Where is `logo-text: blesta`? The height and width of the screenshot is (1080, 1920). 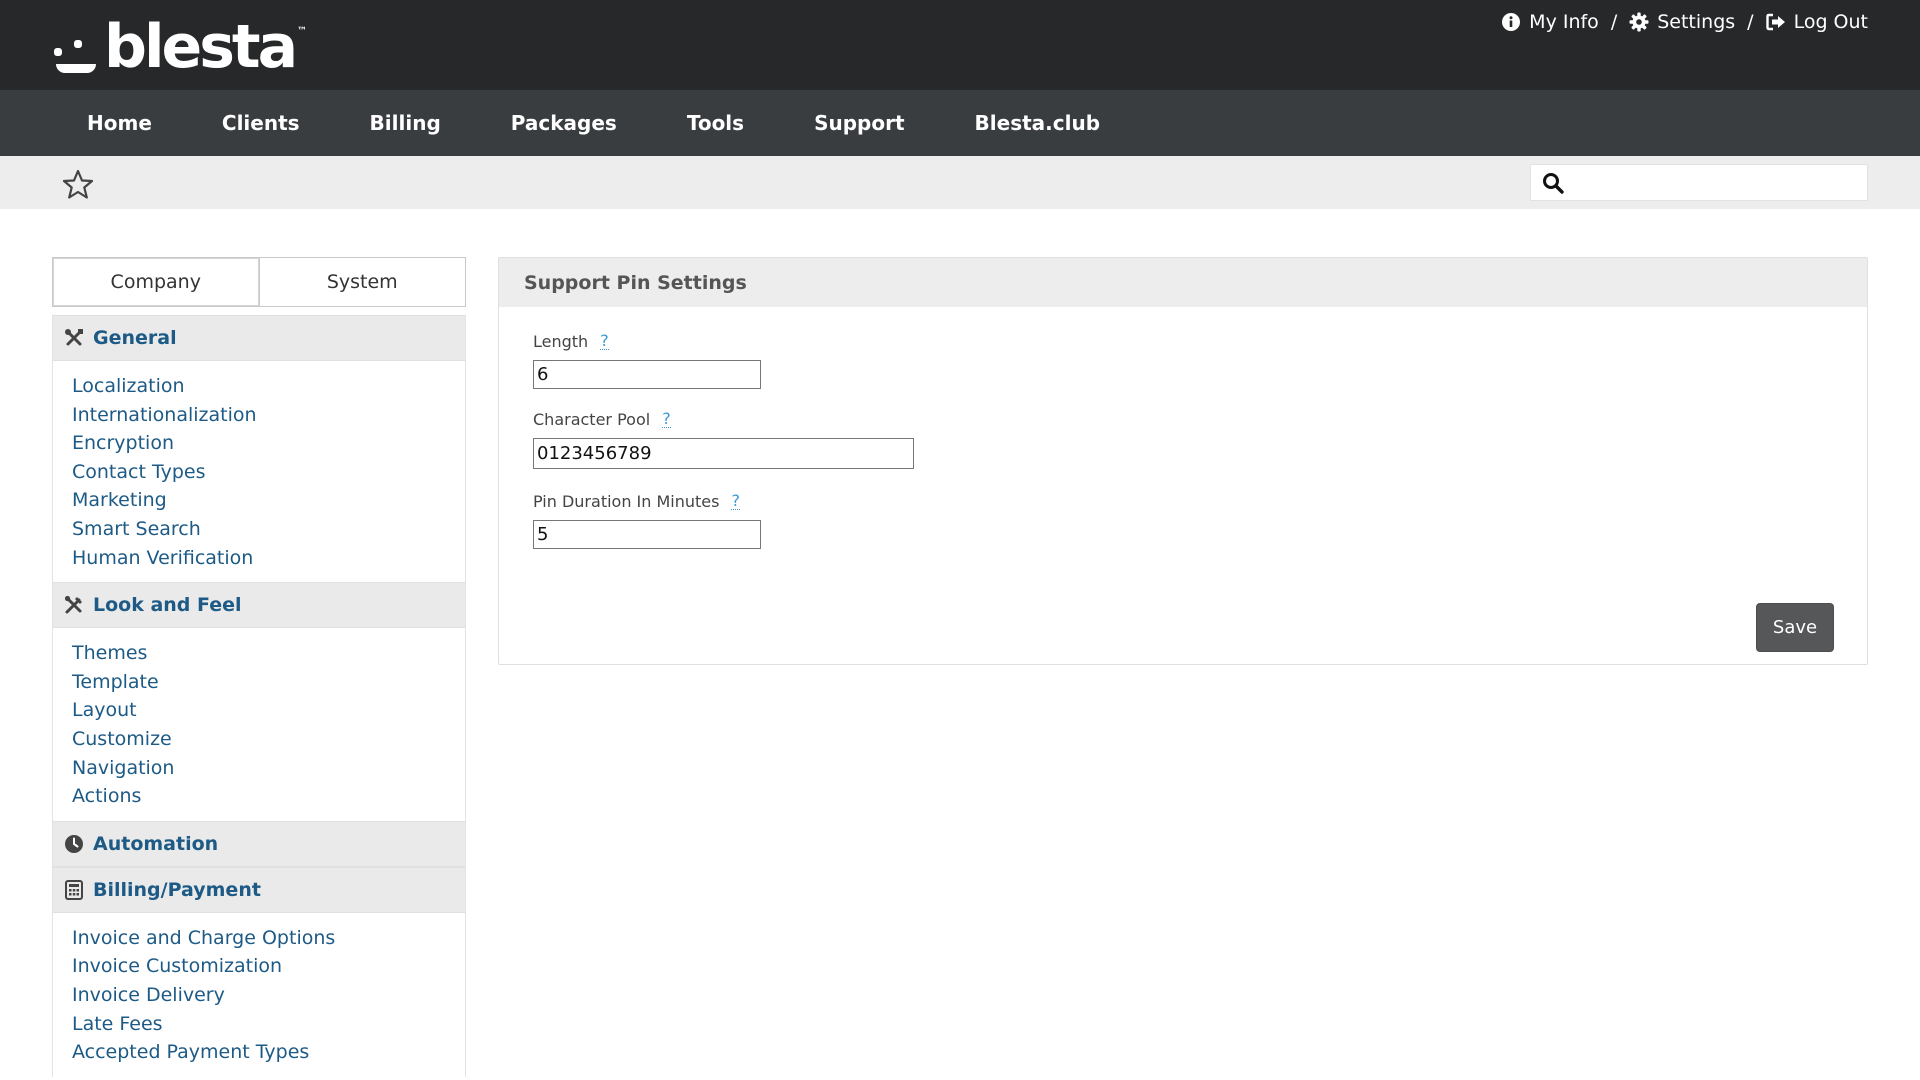 logo-text: blesta is located at coordinates (201, 47).